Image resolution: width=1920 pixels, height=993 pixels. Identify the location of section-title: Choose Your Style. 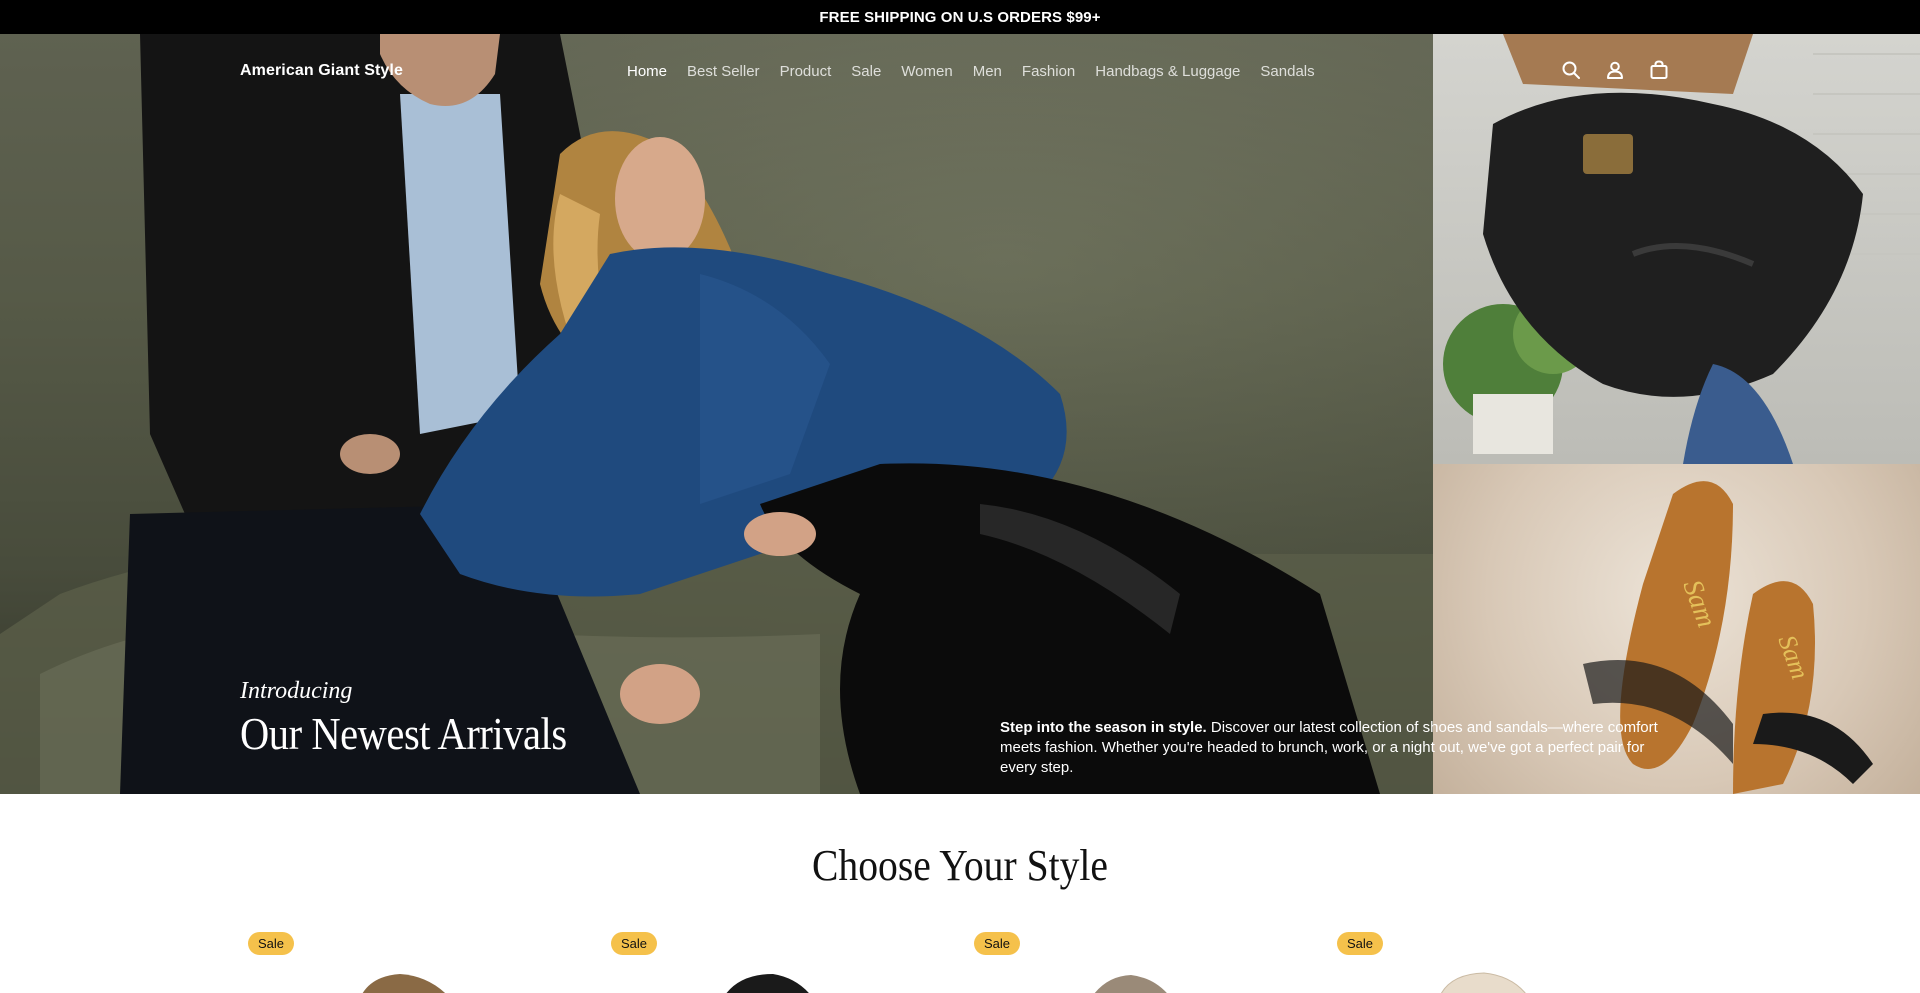
(960, 865).